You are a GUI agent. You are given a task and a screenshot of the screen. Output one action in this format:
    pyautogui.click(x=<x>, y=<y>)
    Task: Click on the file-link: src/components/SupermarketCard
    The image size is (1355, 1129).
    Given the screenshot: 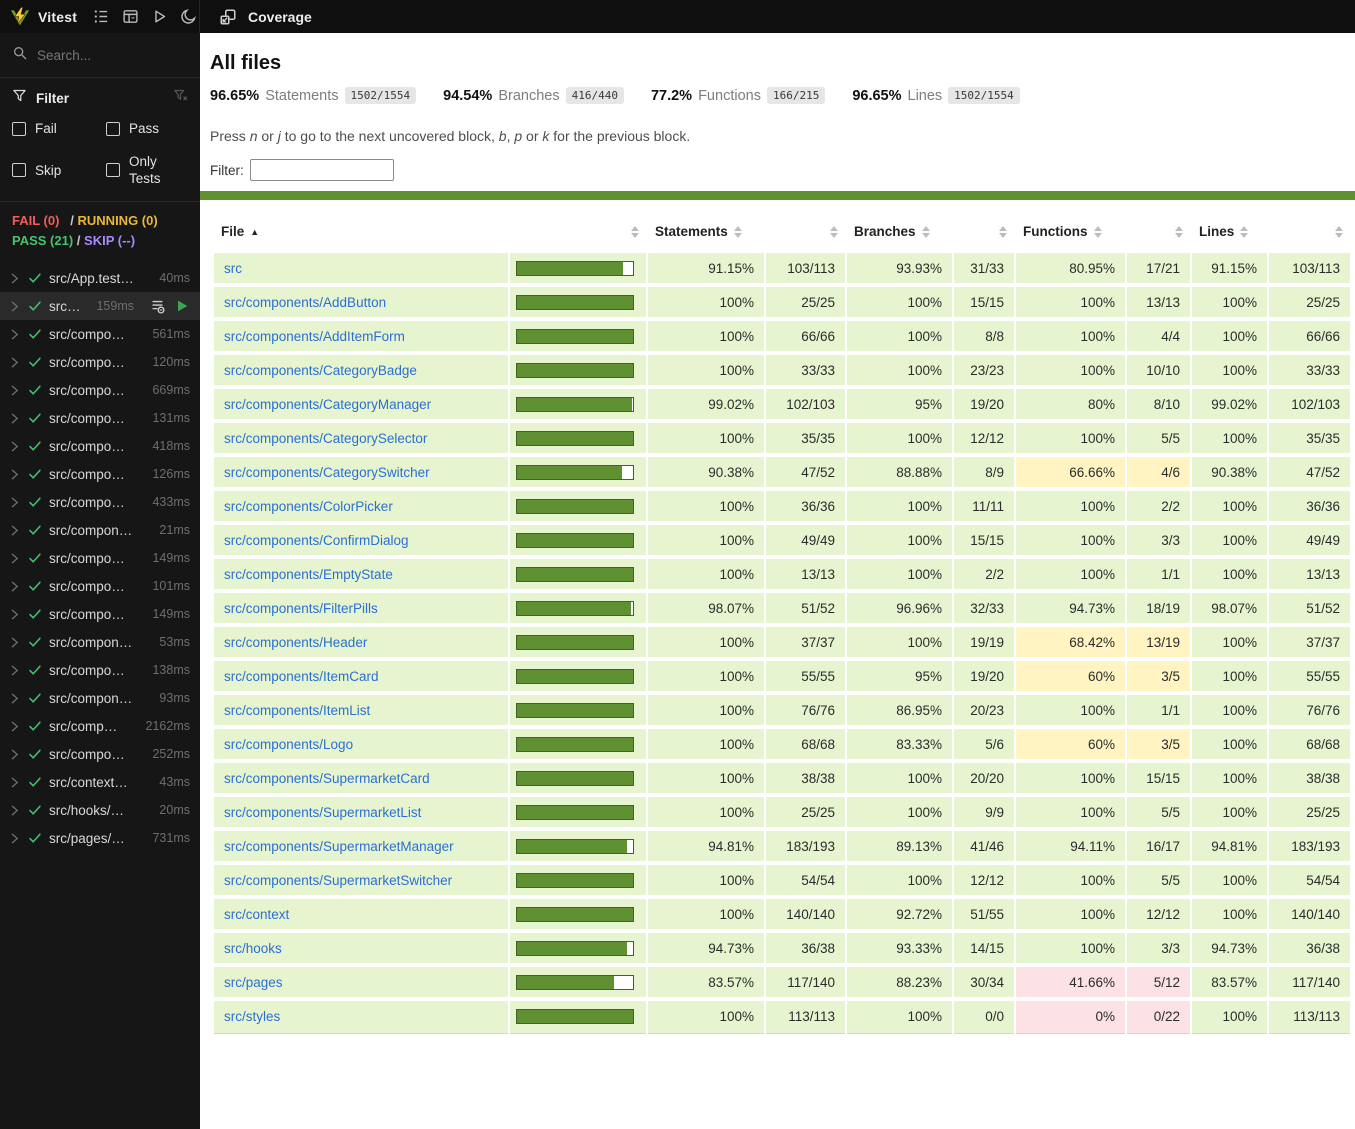 What is the action you would take?
    pyautogui.click(x=327, y=778)
    